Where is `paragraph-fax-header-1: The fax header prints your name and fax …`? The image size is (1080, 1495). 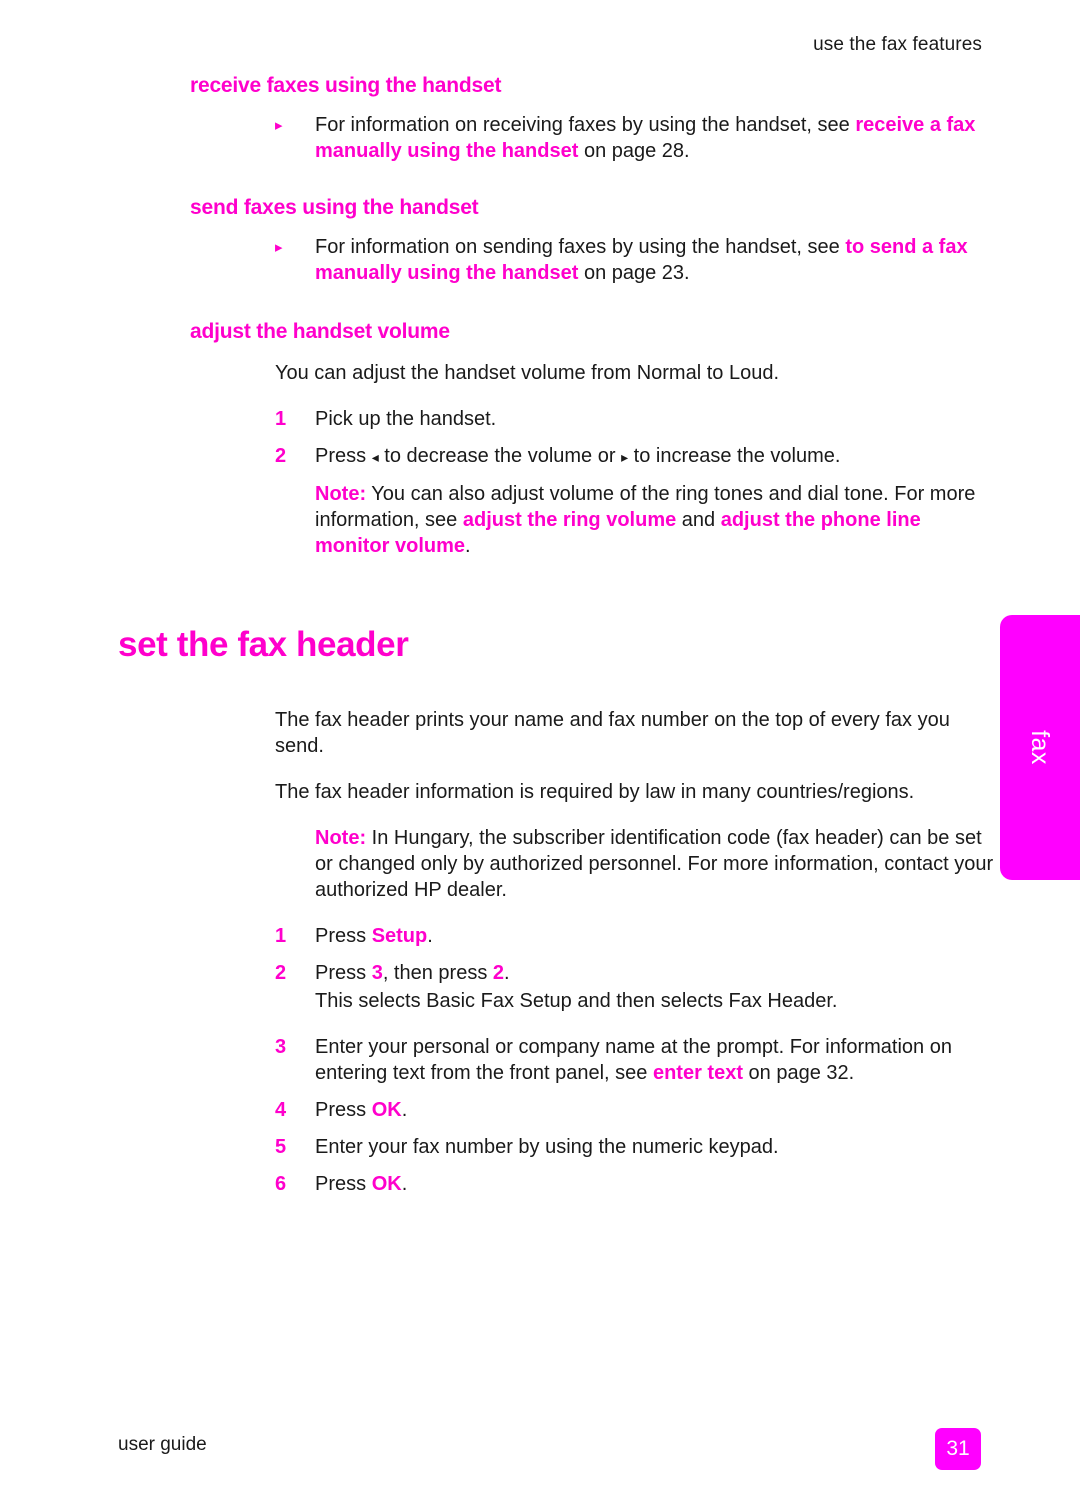
paragraph-fax-header-1: The fax header prints your name and fax … is located at coordinates (612, 733).